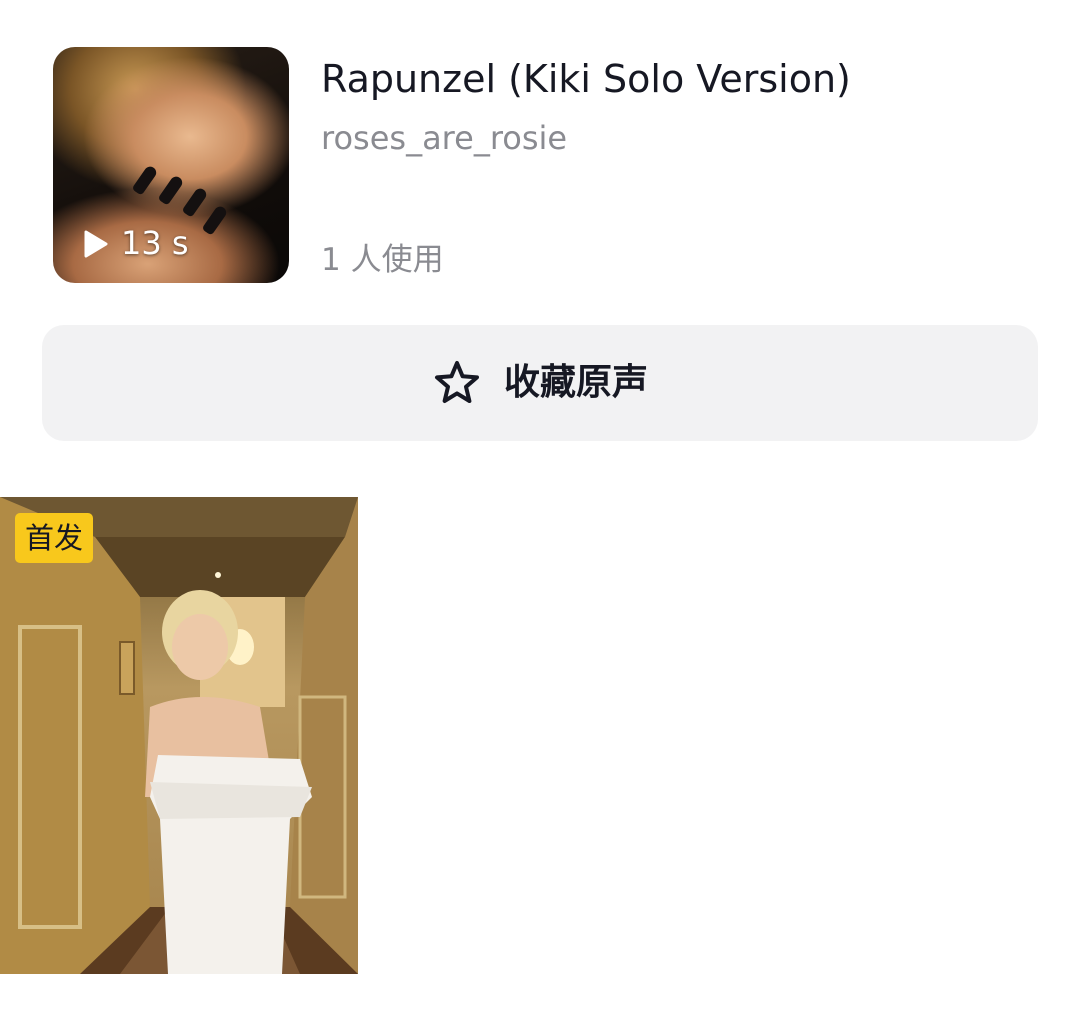 Image resolution: width=1080 pixels, height=1036 pixels. I want to click on favorite-sound-button: 收藏原声, so click(540, 383).